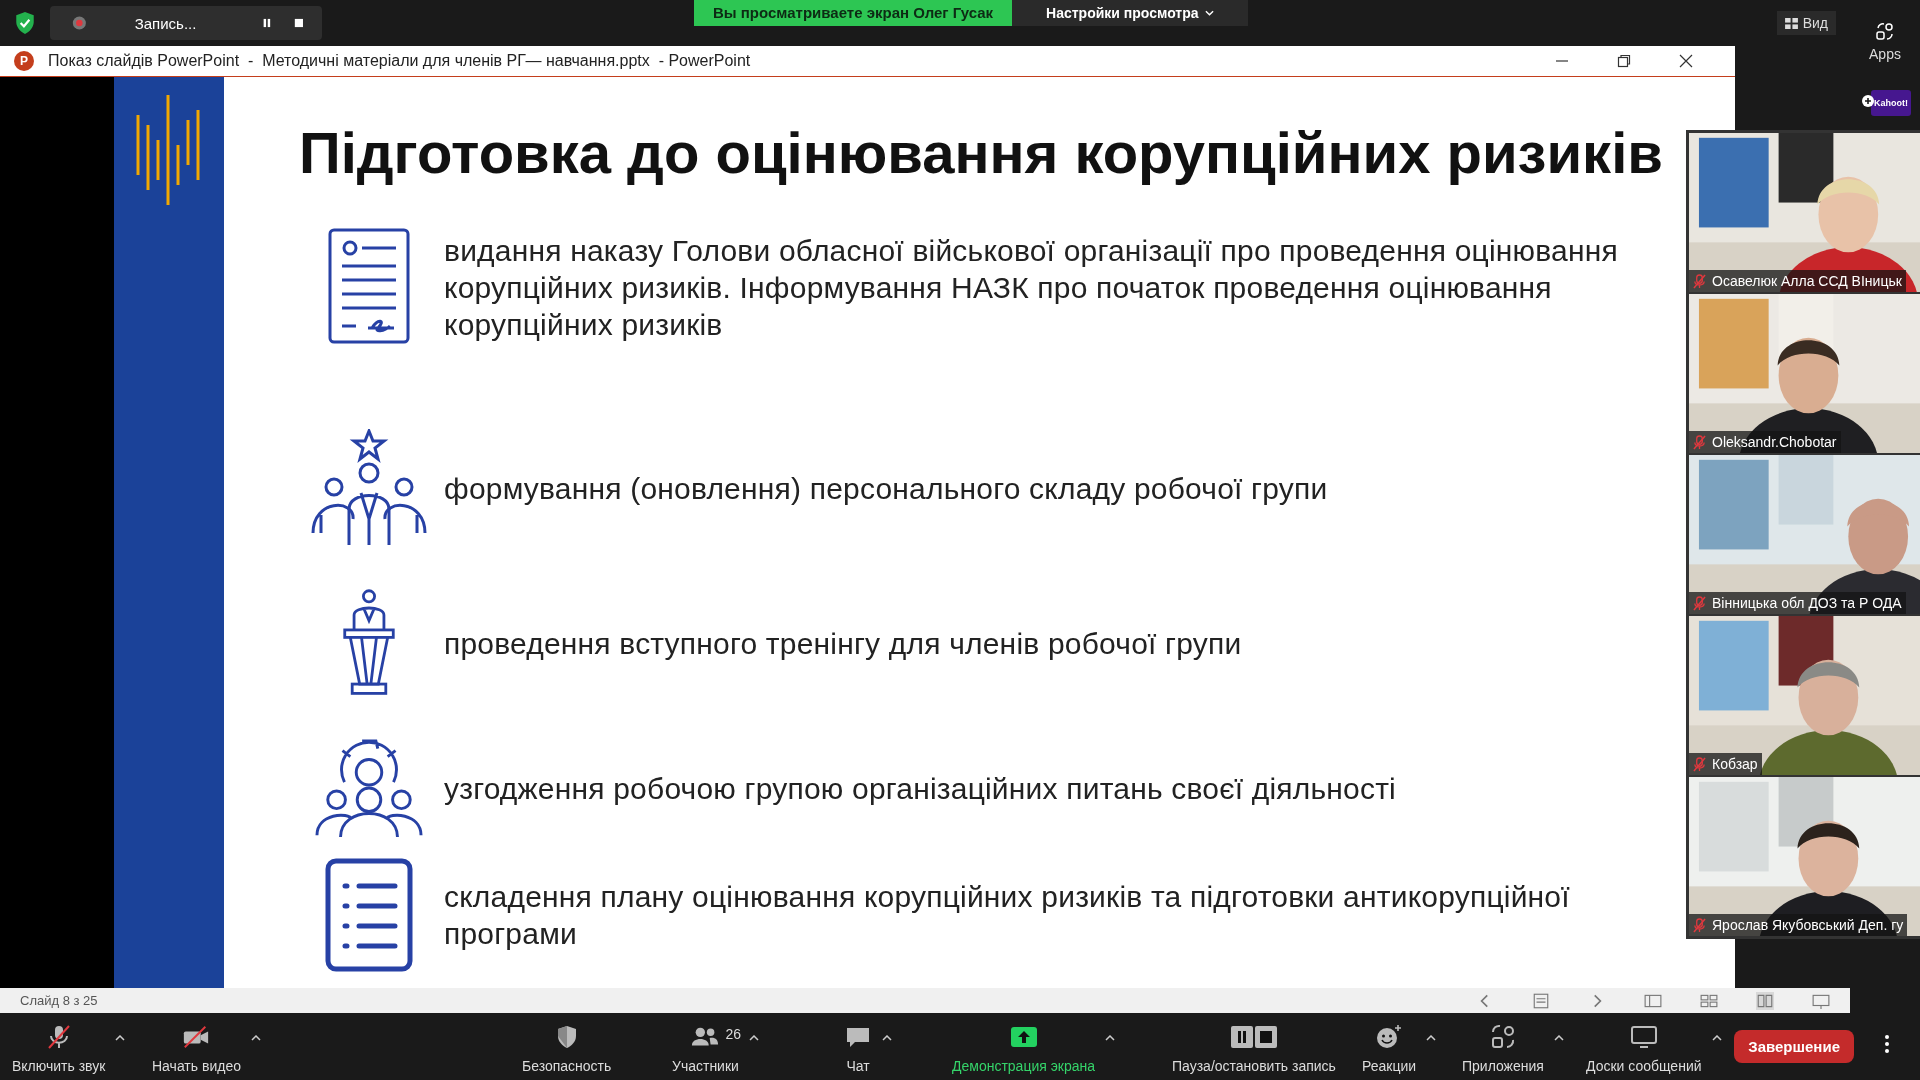  I want to click on slide-title: Підготовка до оцінювання корупційних ризиків, so click(981, 152).